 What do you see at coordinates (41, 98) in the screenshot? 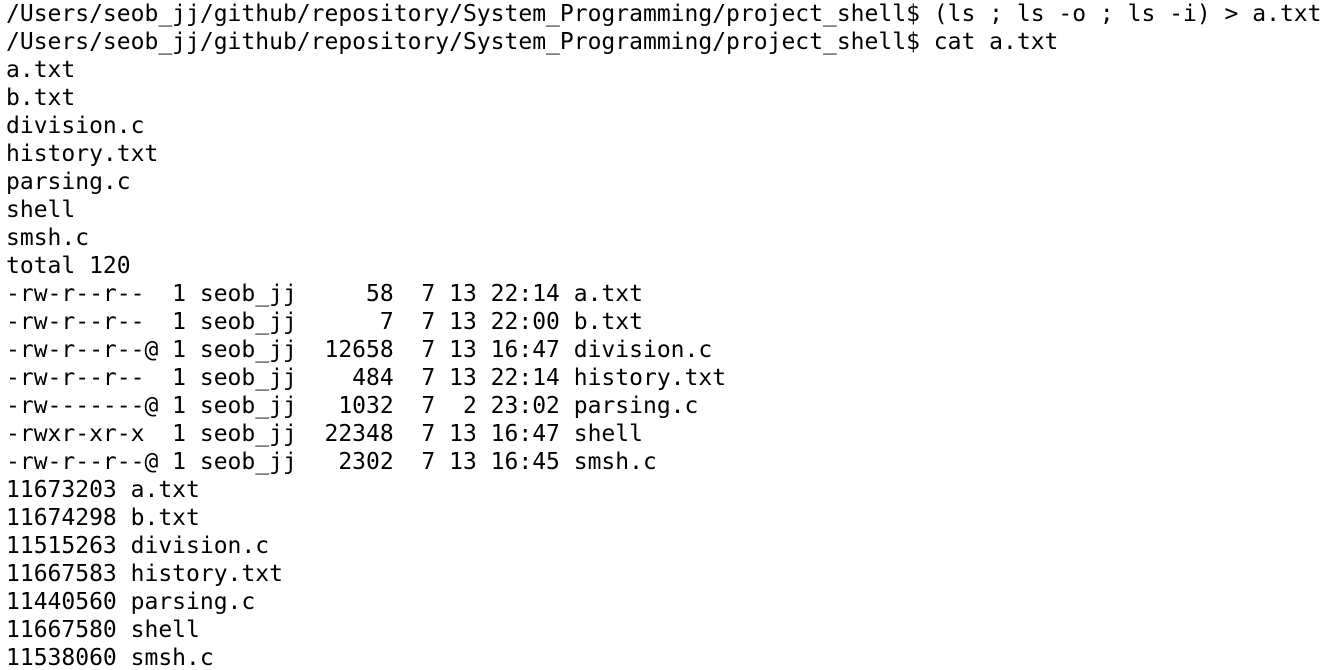
I see `output-line: b.txt` at bounding box center [41, 98].